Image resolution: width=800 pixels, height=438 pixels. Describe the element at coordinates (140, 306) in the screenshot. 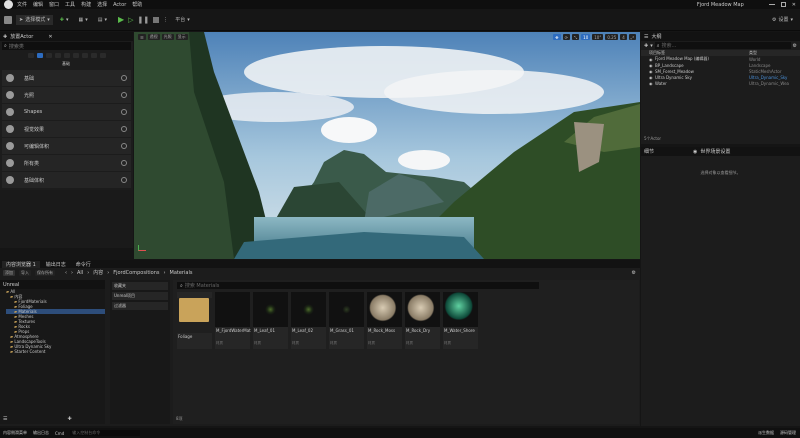

I see `filter-item: 过滤器` at that location.